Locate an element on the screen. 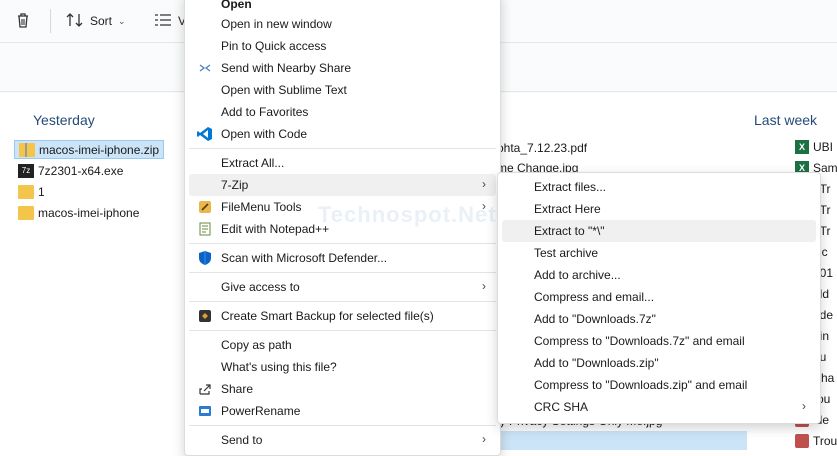 This screenshot has height=456, width=837. file-icon is located at coordinates (802, 440).